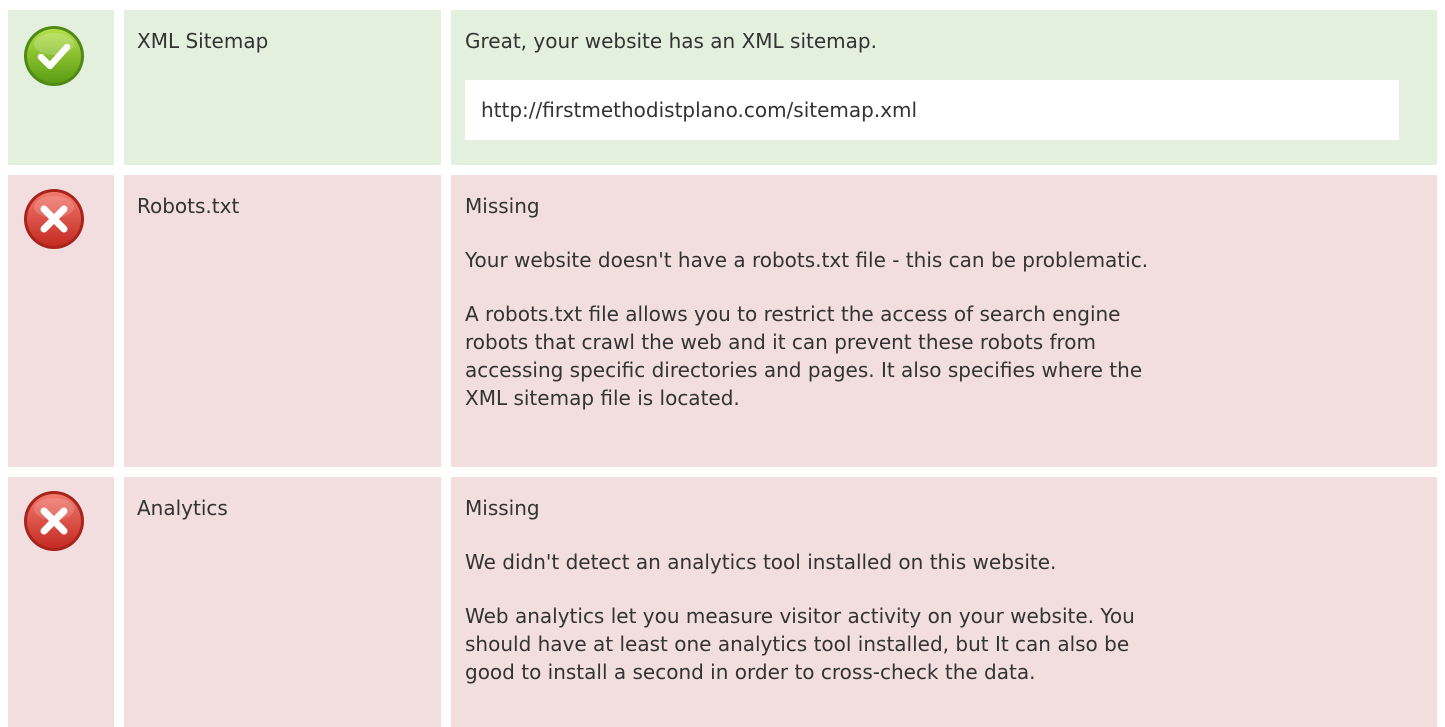 The image size is (1445, 727). I want to click on check-headline: Great, your website has an XML sitemap., so click(671, 41).